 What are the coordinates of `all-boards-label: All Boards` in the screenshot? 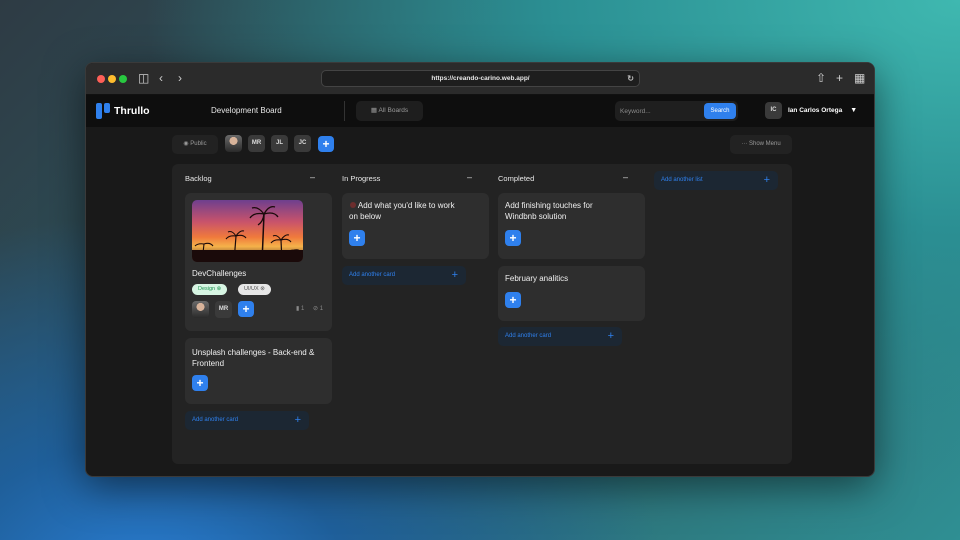 It's located at (393, 110).